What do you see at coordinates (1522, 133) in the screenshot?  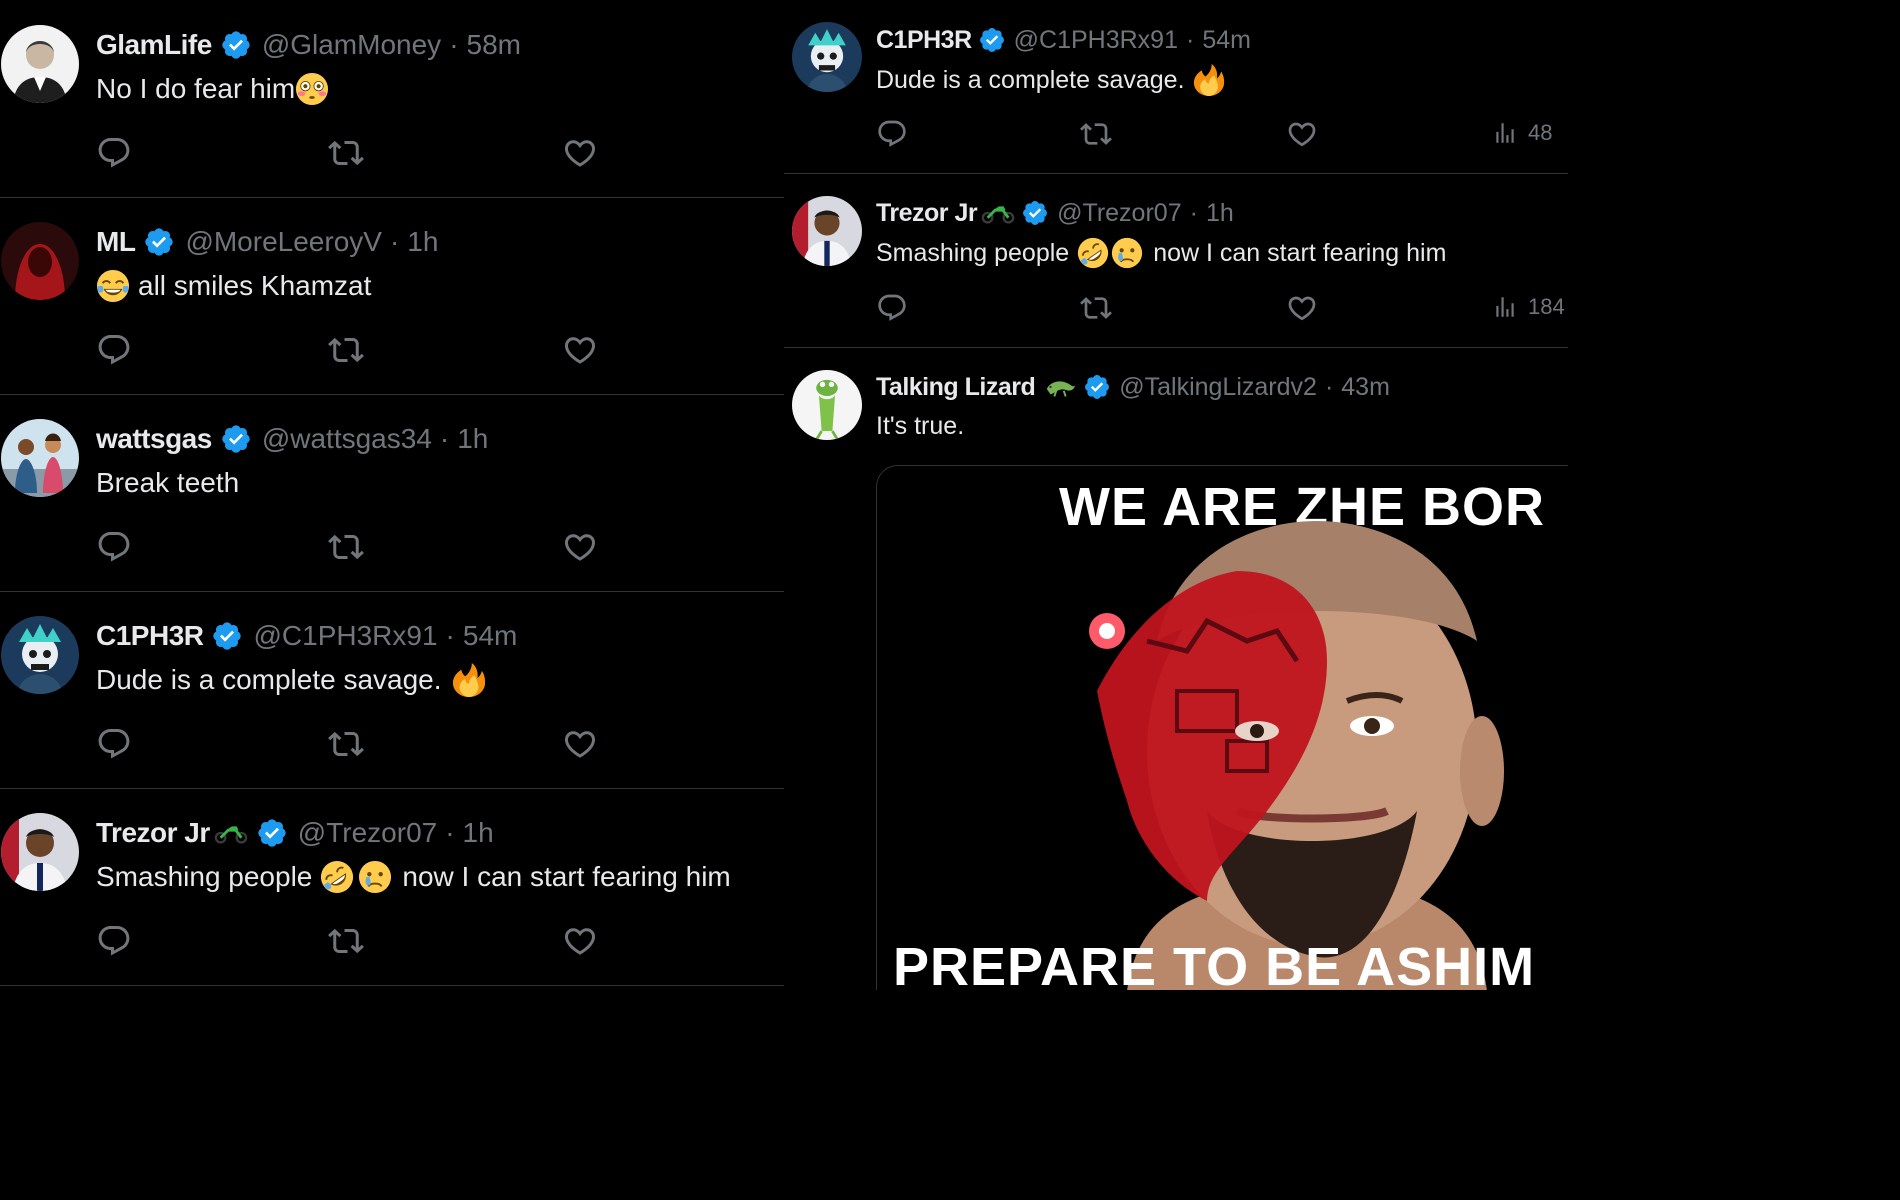 I see `views-count: 48` at bounding box center [1522, 133].